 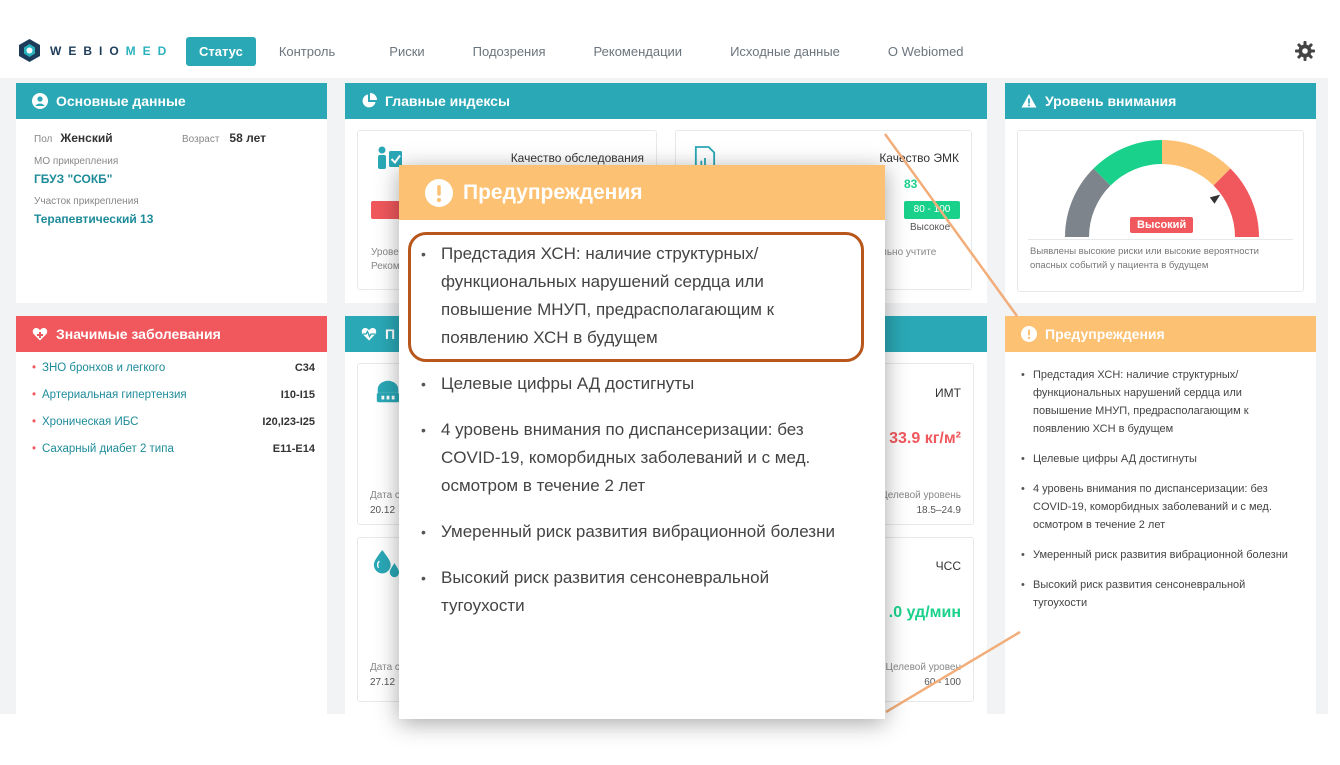 I want to click on list-item: Целевые цифры АД достигнуты, so click(x=638, y=384).